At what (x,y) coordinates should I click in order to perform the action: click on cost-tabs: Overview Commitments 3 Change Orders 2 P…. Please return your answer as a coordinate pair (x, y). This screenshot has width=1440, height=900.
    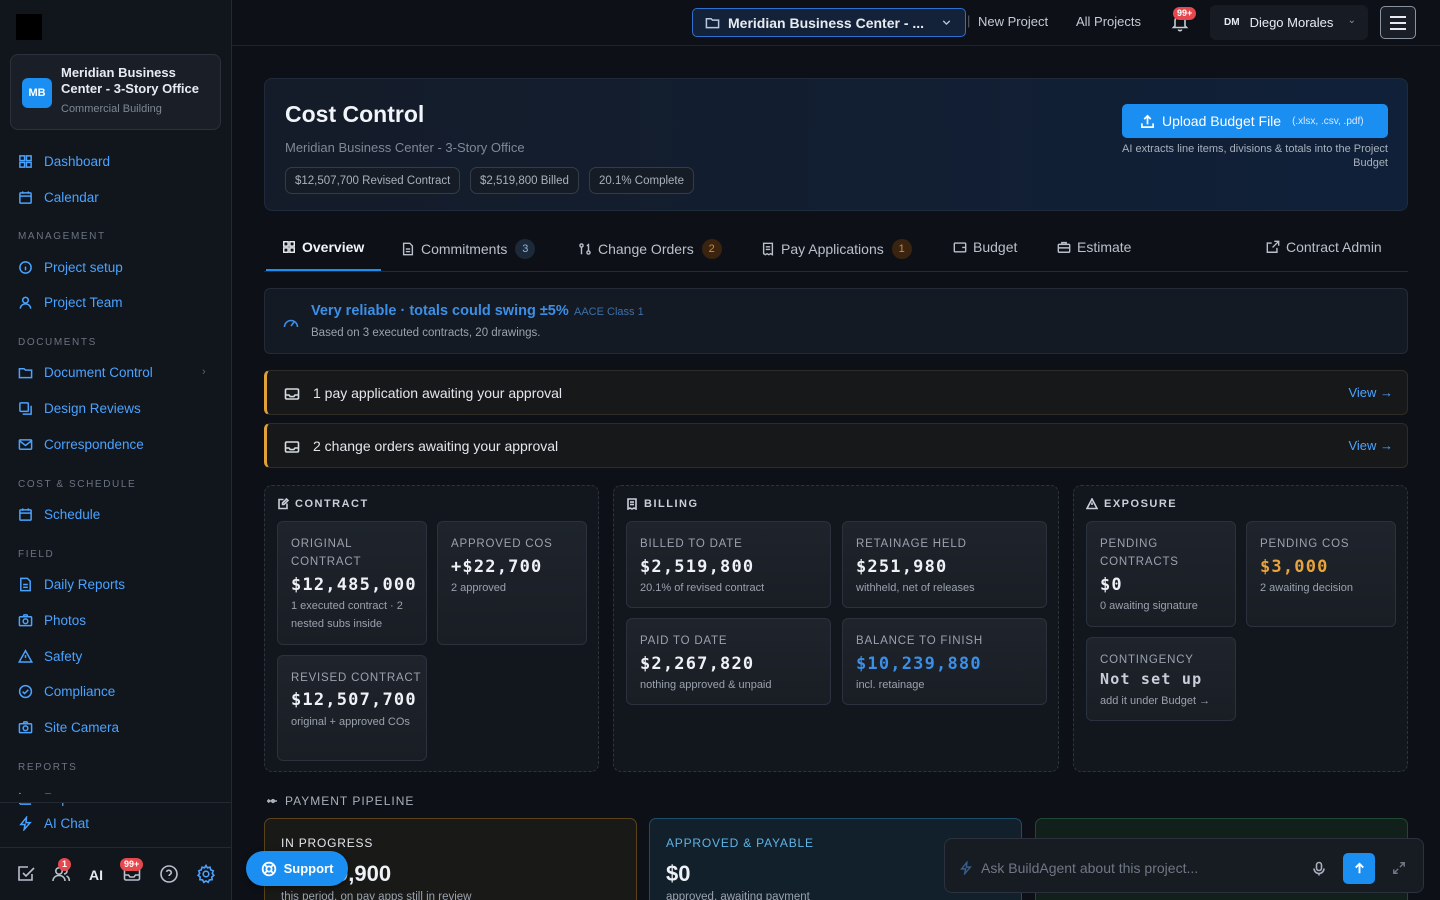
    Looking at the image, I should click on (836, 250).